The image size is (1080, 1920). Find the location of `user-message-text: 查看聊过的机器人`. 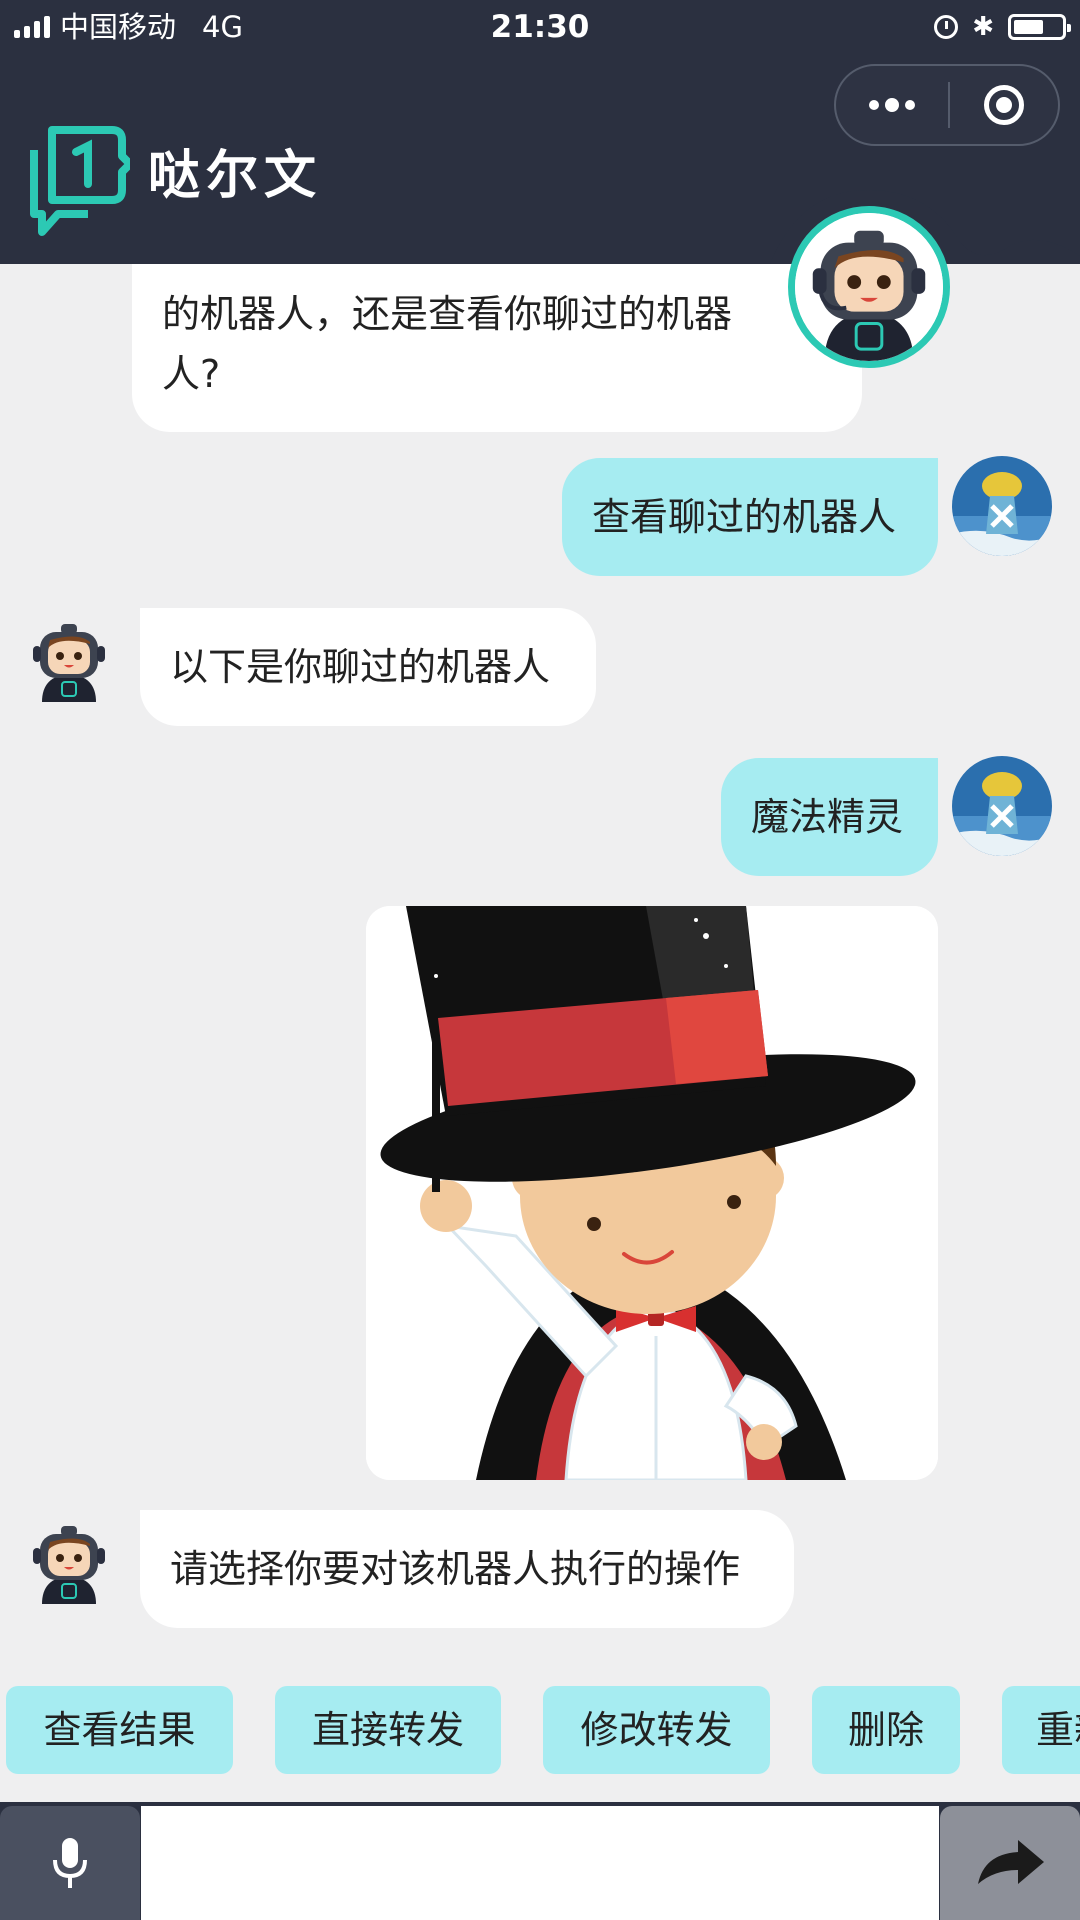

user-message-text: 查看聊过的机器人 is located at coordinates (744, 517).